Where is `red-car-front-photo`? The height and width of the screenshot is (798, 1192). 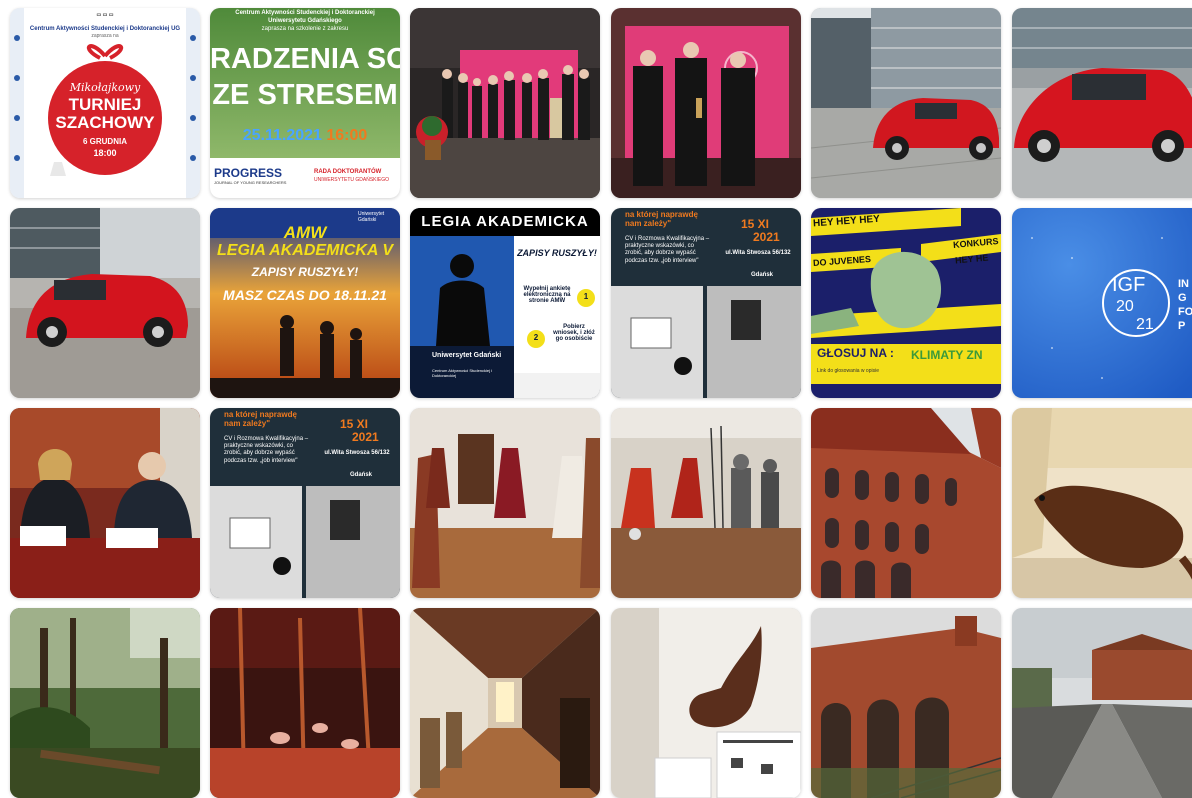 red-car-front-photo is located at coordinates (105, 303).